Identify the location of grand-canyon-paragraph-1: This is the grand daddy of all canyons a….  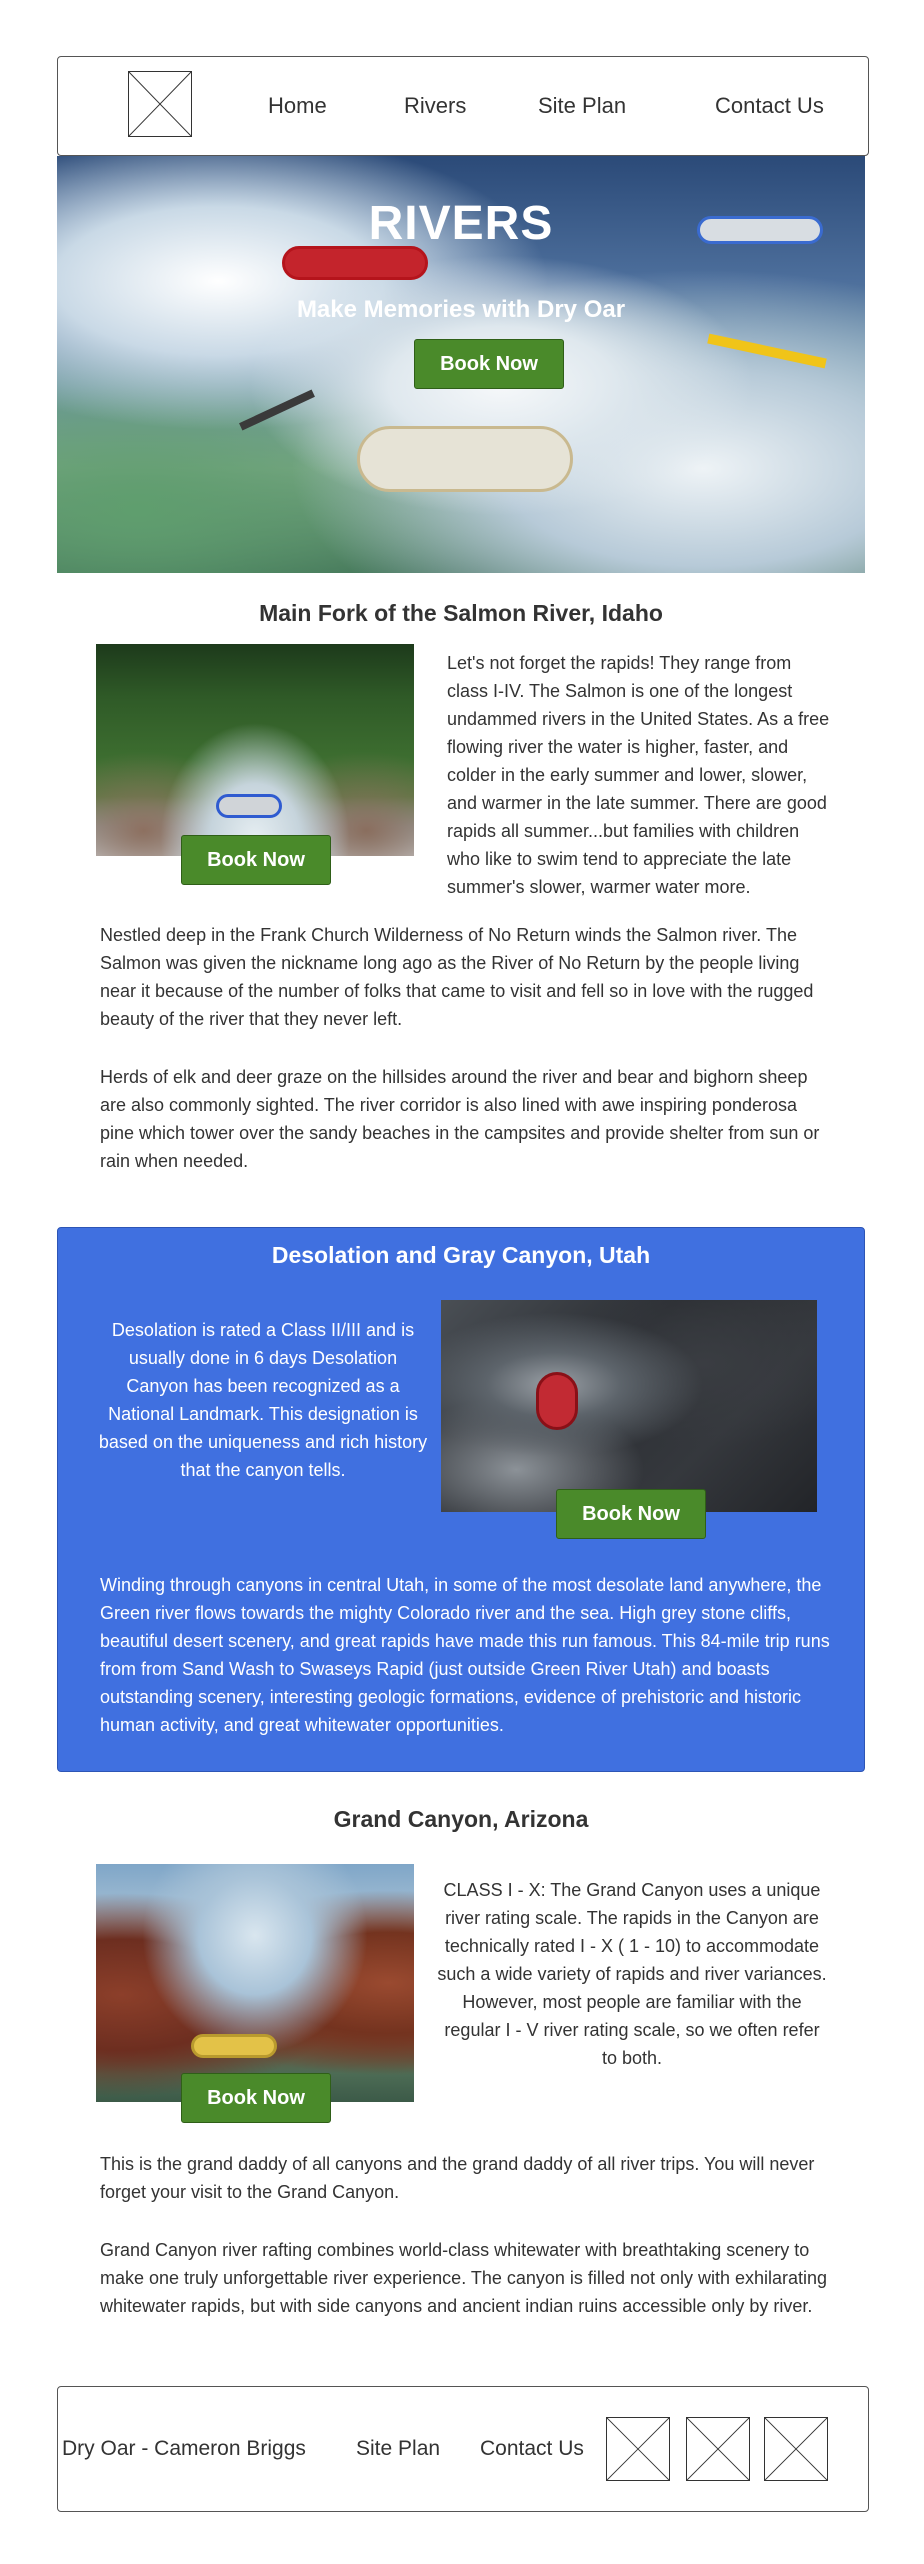
(457, 2178).